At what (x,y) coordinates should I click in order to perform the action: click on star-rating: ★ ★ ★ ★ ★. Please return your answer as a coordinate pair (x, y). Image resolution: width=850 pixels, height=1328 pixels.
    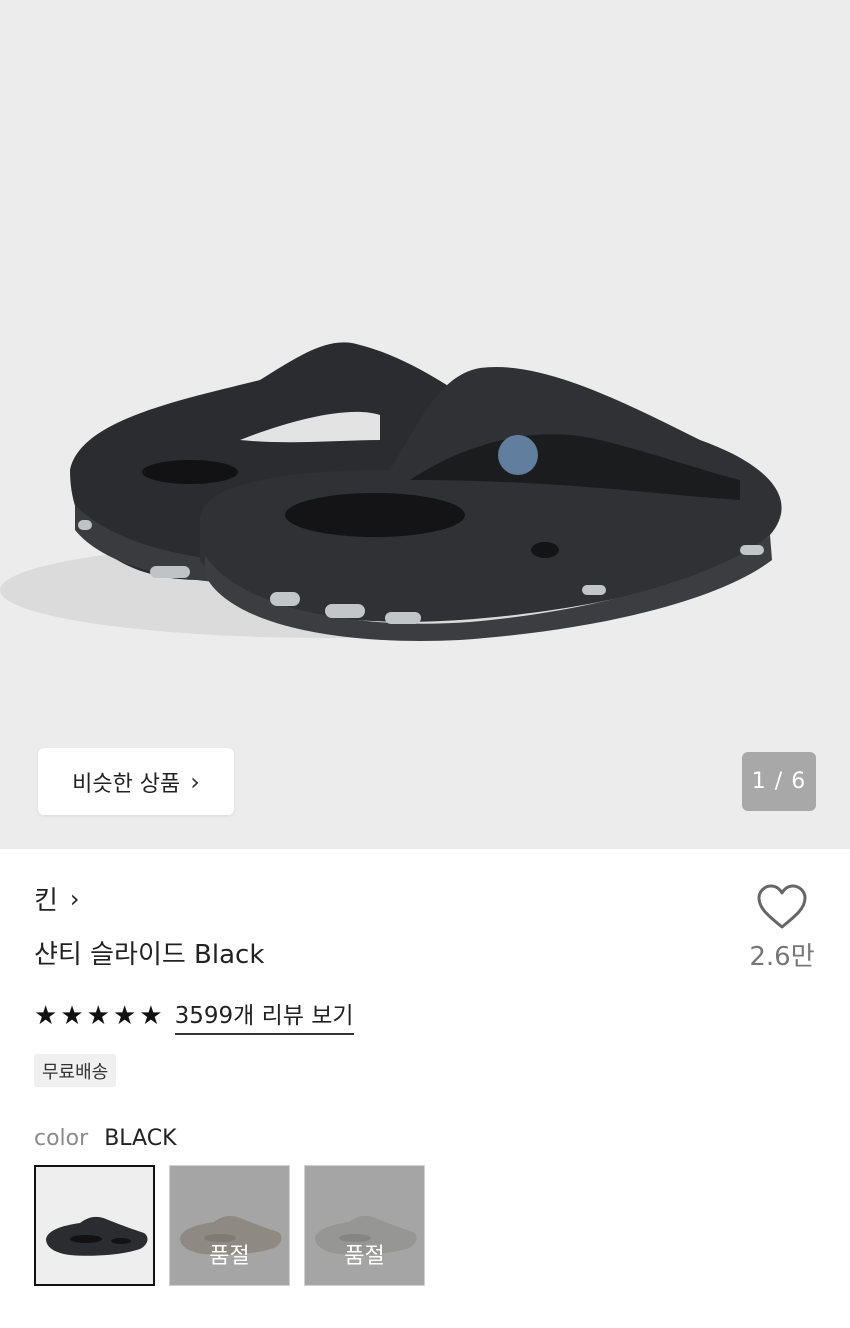
    Looking at the image, I should click on (98, 1016).